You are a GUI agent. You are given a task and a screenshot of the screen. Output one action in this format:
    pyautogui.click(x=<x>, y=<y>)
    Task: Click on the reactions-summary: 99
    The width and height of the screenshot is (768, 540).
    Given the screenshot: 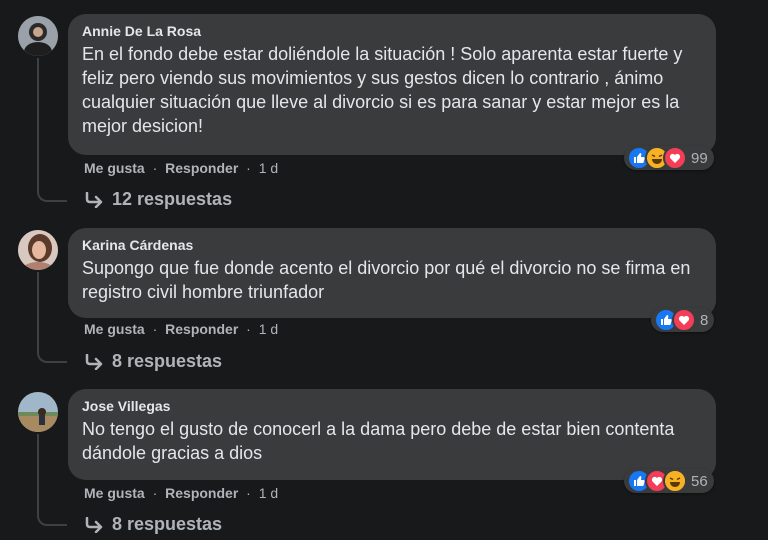 What is the action you would take?
    pyautogui.click(x=669, y=158)
    